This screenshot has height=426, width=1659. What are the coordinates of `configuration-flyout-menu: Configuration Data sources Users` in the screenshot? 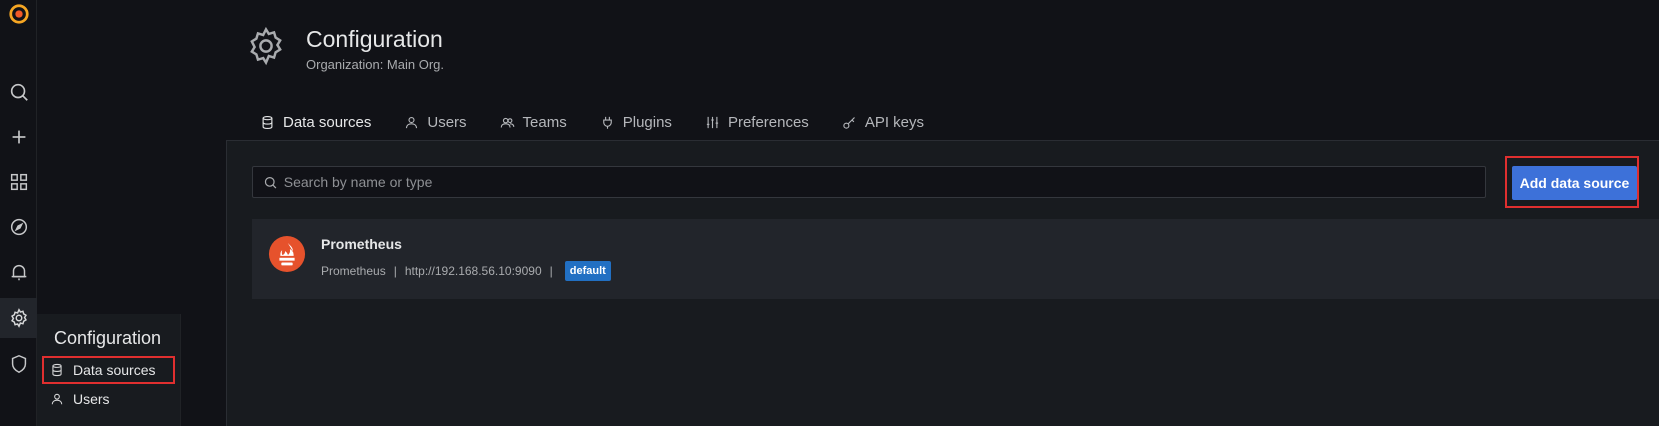 It's located at (109, 370).